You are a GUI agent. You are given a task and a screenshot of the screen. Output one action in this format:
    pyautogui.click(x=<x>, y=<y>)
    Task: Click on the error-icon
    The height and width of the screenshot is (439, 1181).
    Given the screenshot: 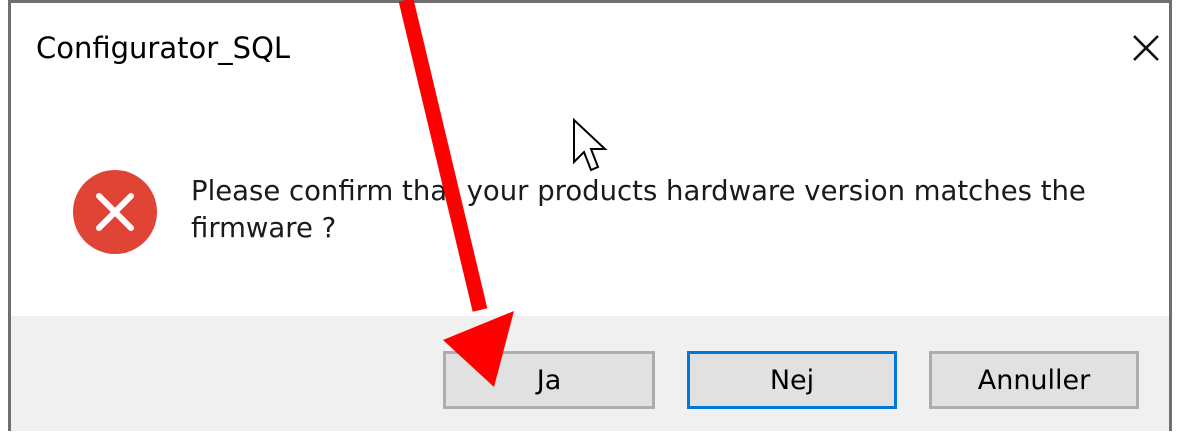 What is the action you would take?
    pyautogui.click(x=115, y=212)
    